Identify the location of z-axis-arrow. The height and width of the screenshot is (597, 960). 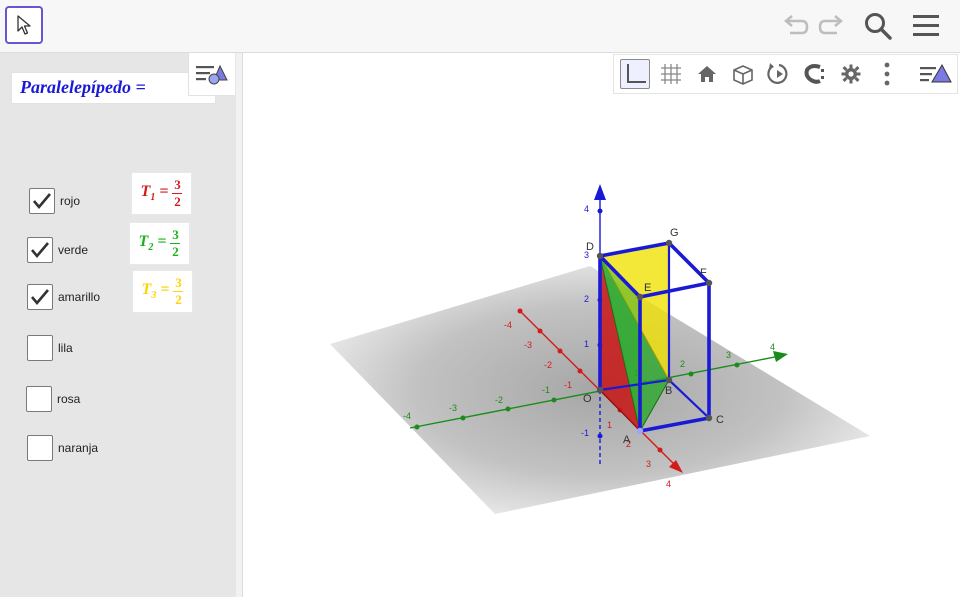
(600, 192).